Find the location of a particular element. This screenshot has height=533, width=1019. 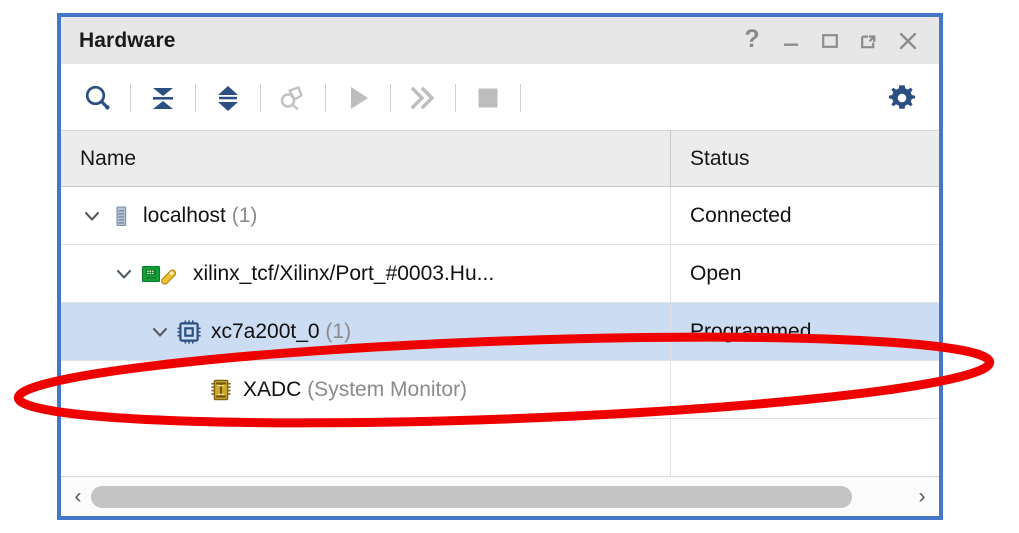

table-row: xilinx_tcf/Xilinx/Port_#0003.Hu... Open is located at coordinates (500, 274).